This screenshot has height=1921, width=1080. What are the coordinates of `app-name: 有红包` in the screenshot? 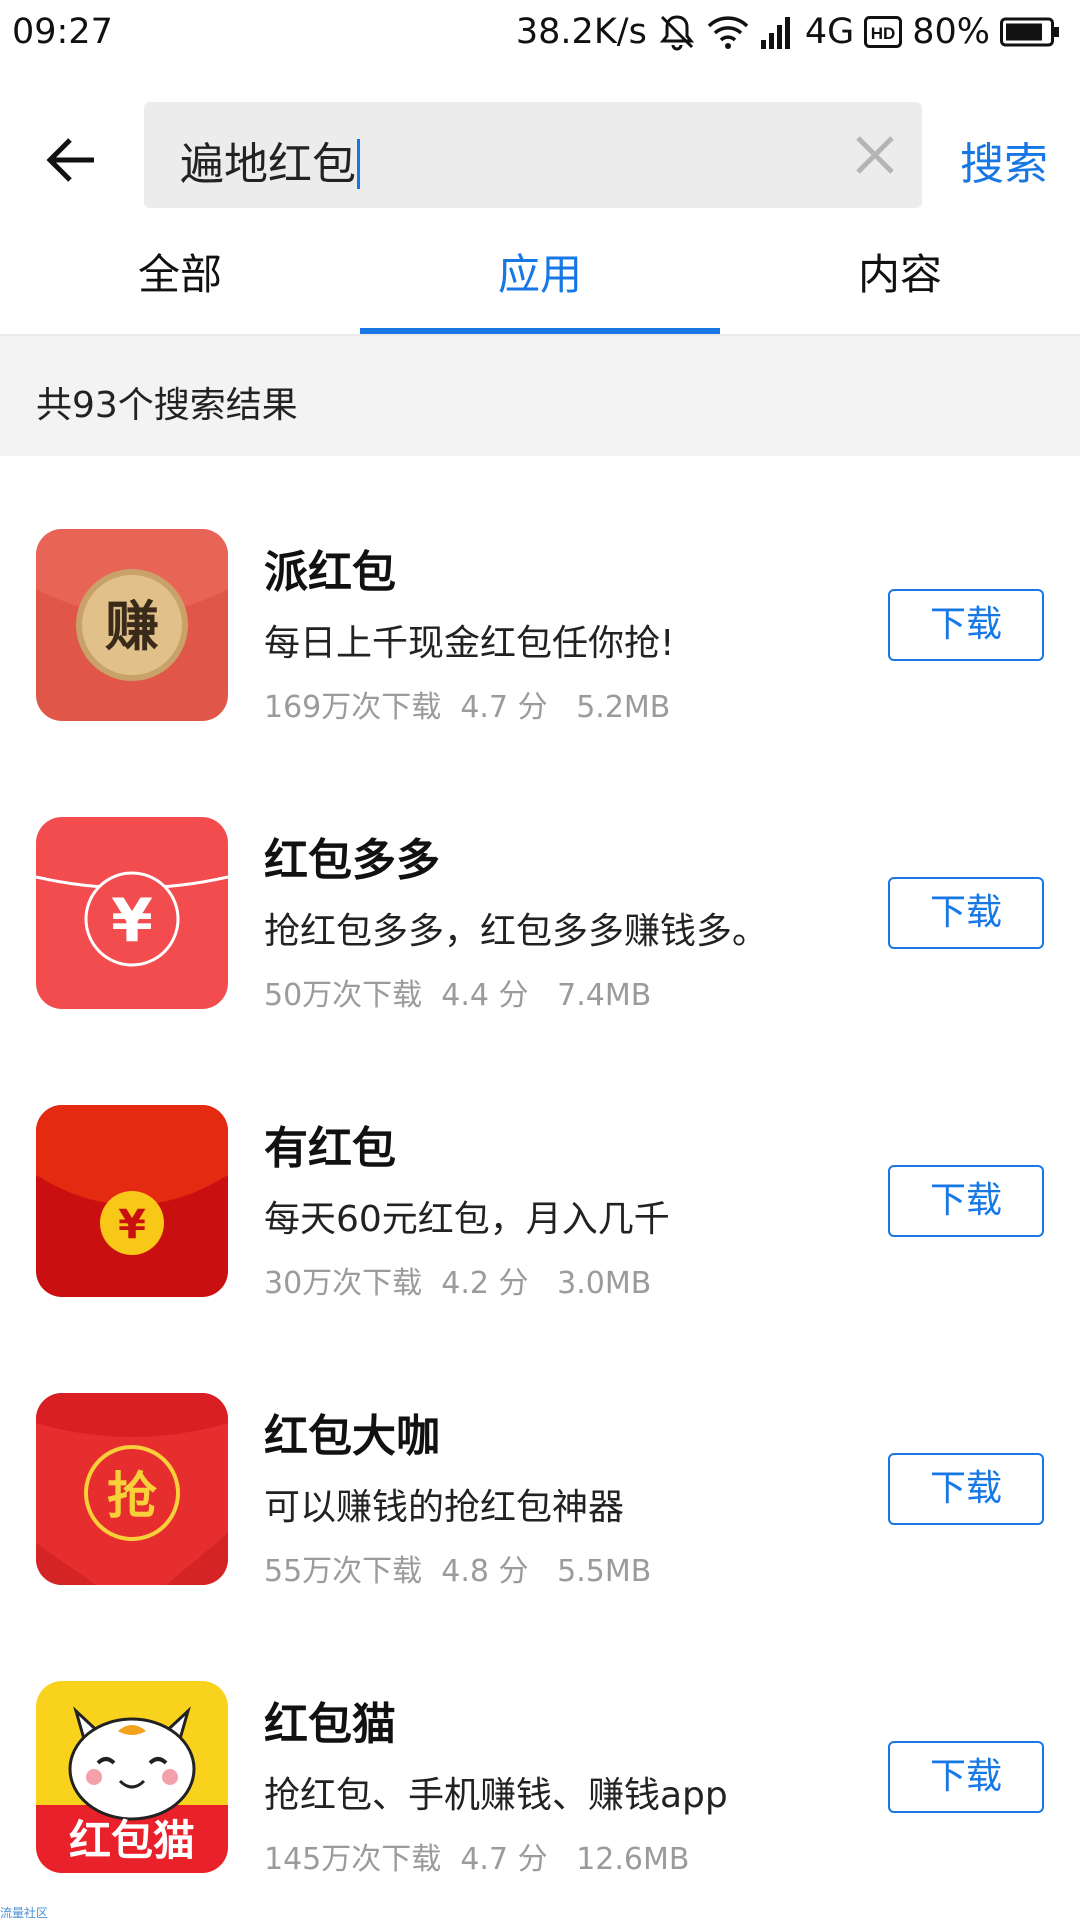 It's located at (330, 1148).